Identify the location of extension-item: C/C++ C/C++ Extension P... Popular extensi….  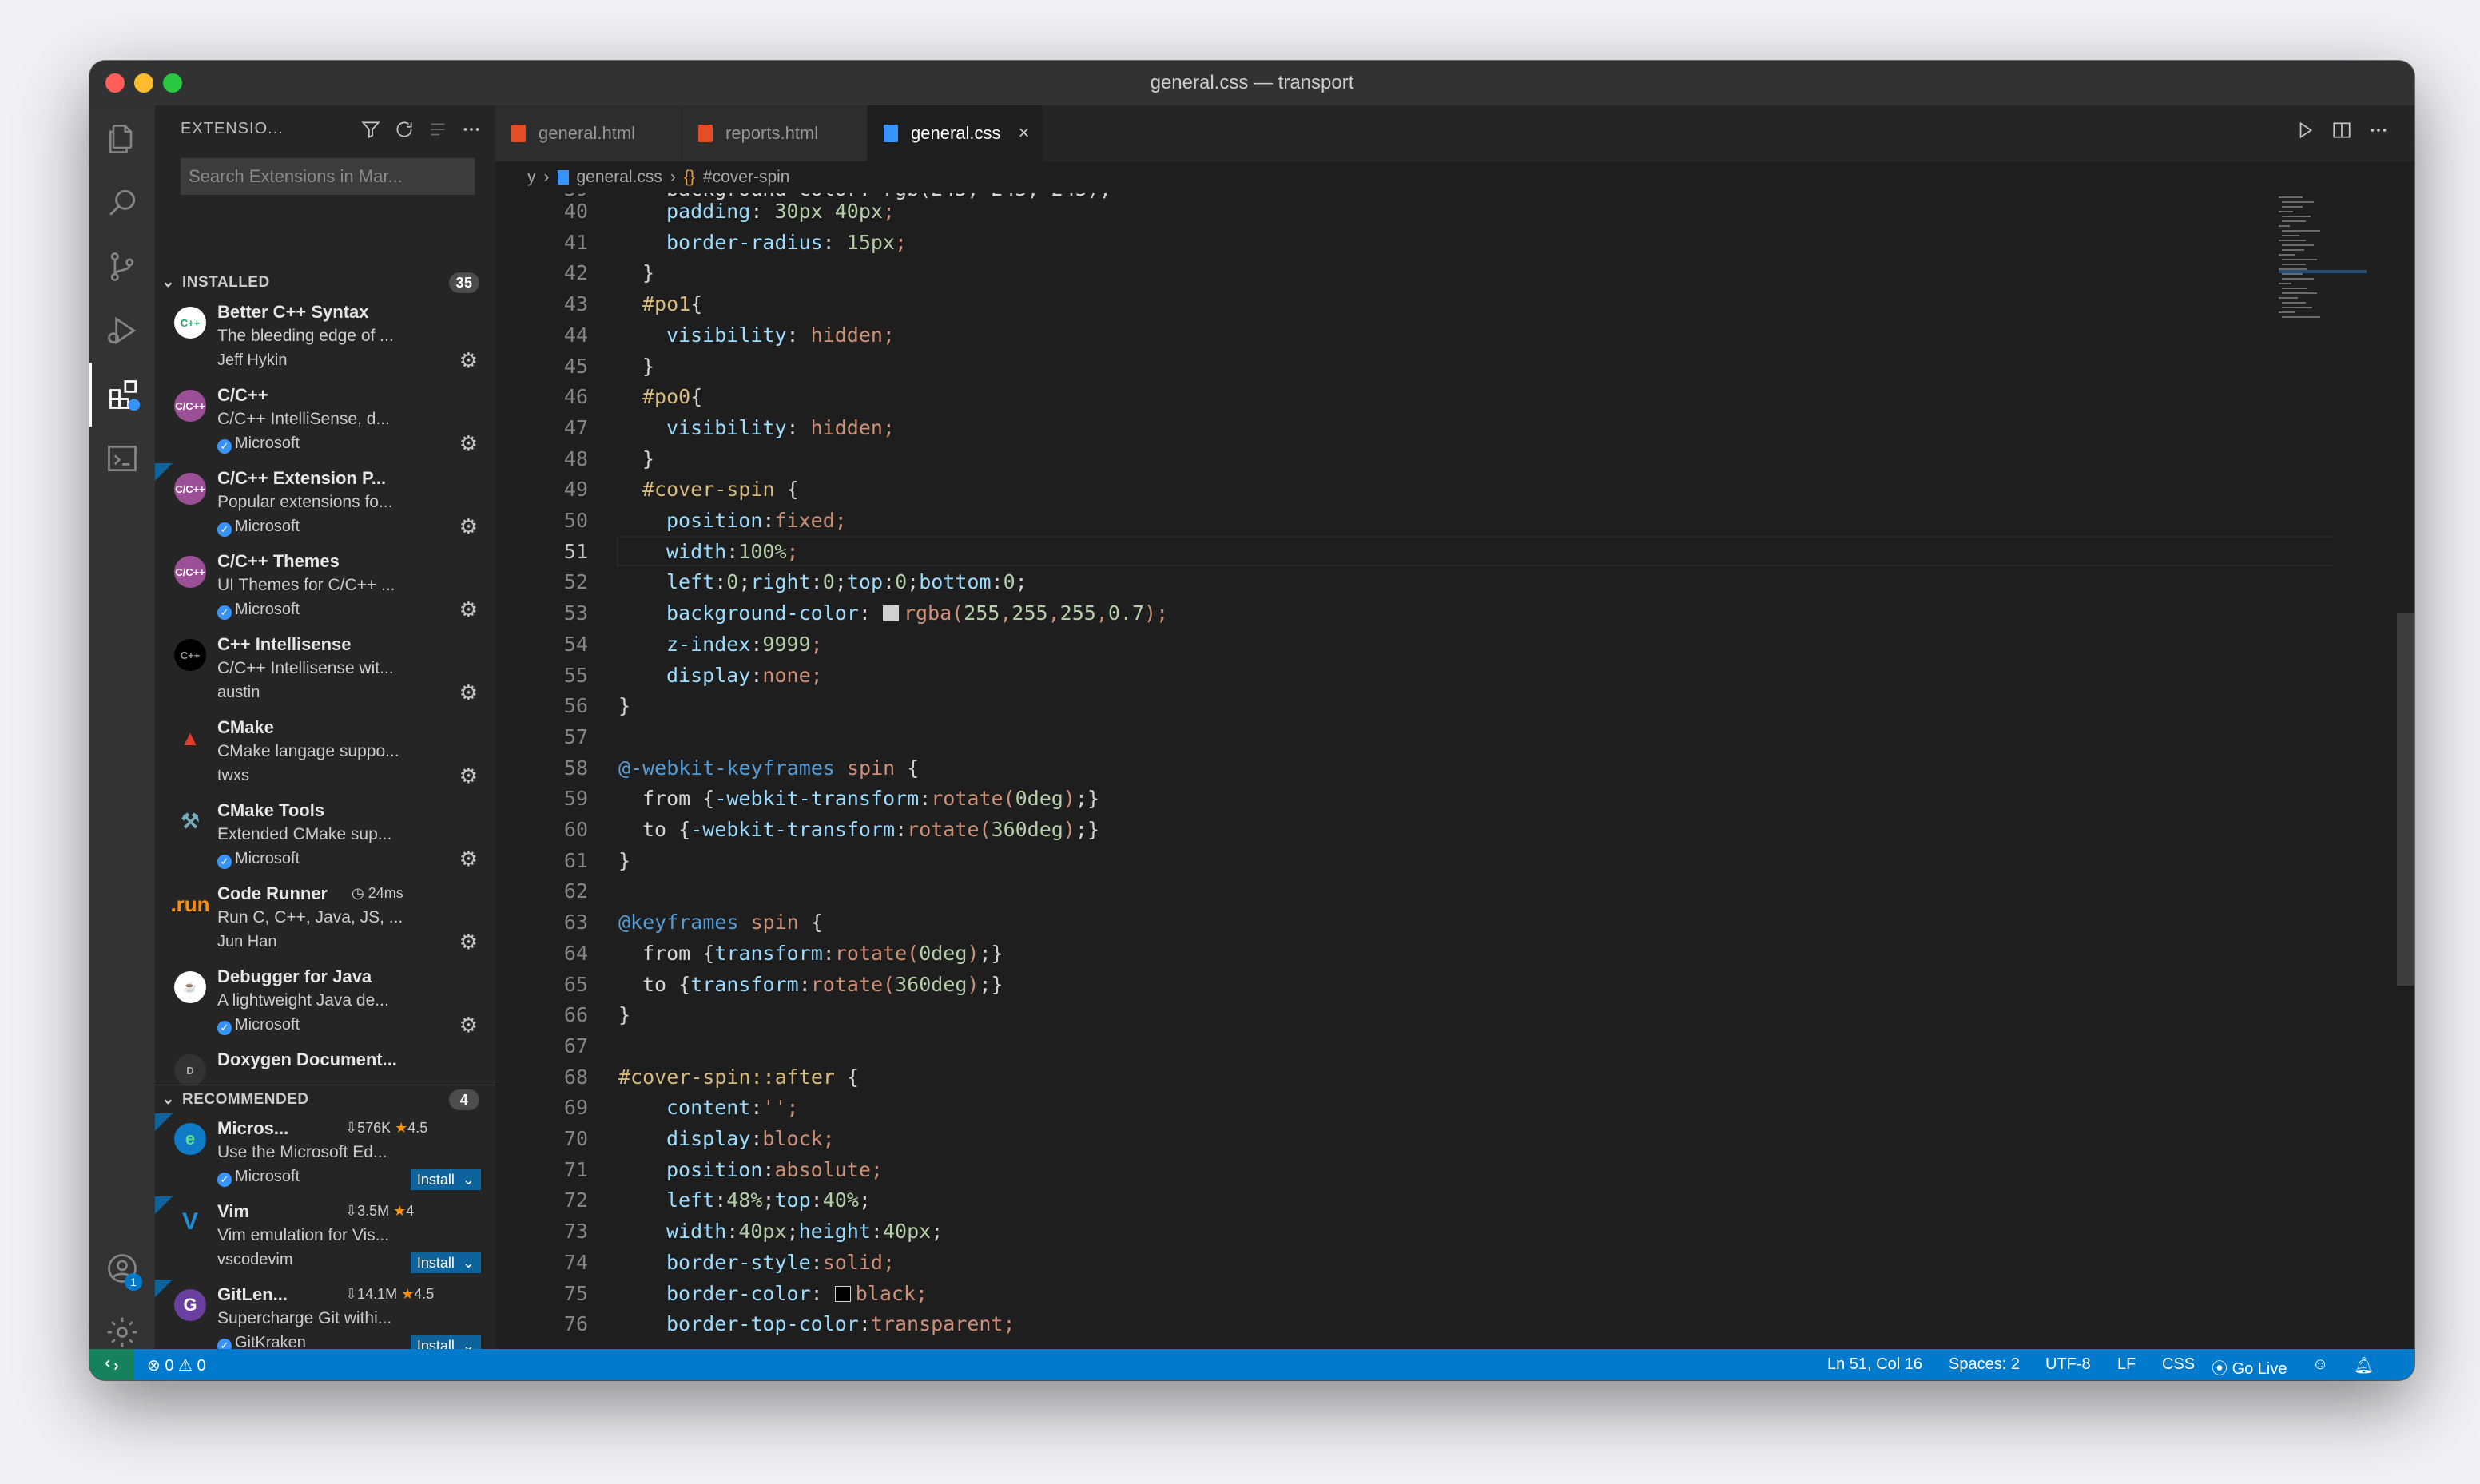
(325, 504).